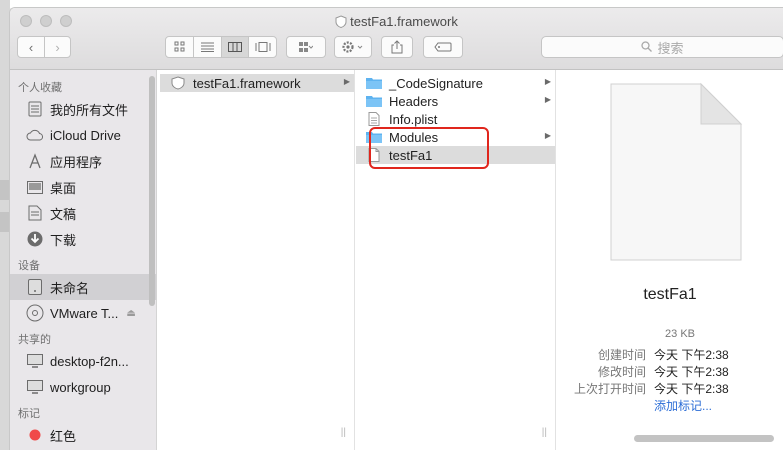 The height and width of the screenshot is (450, 783). I want to click on sidebar-item-applications: 应用程序, so click(83, 161).